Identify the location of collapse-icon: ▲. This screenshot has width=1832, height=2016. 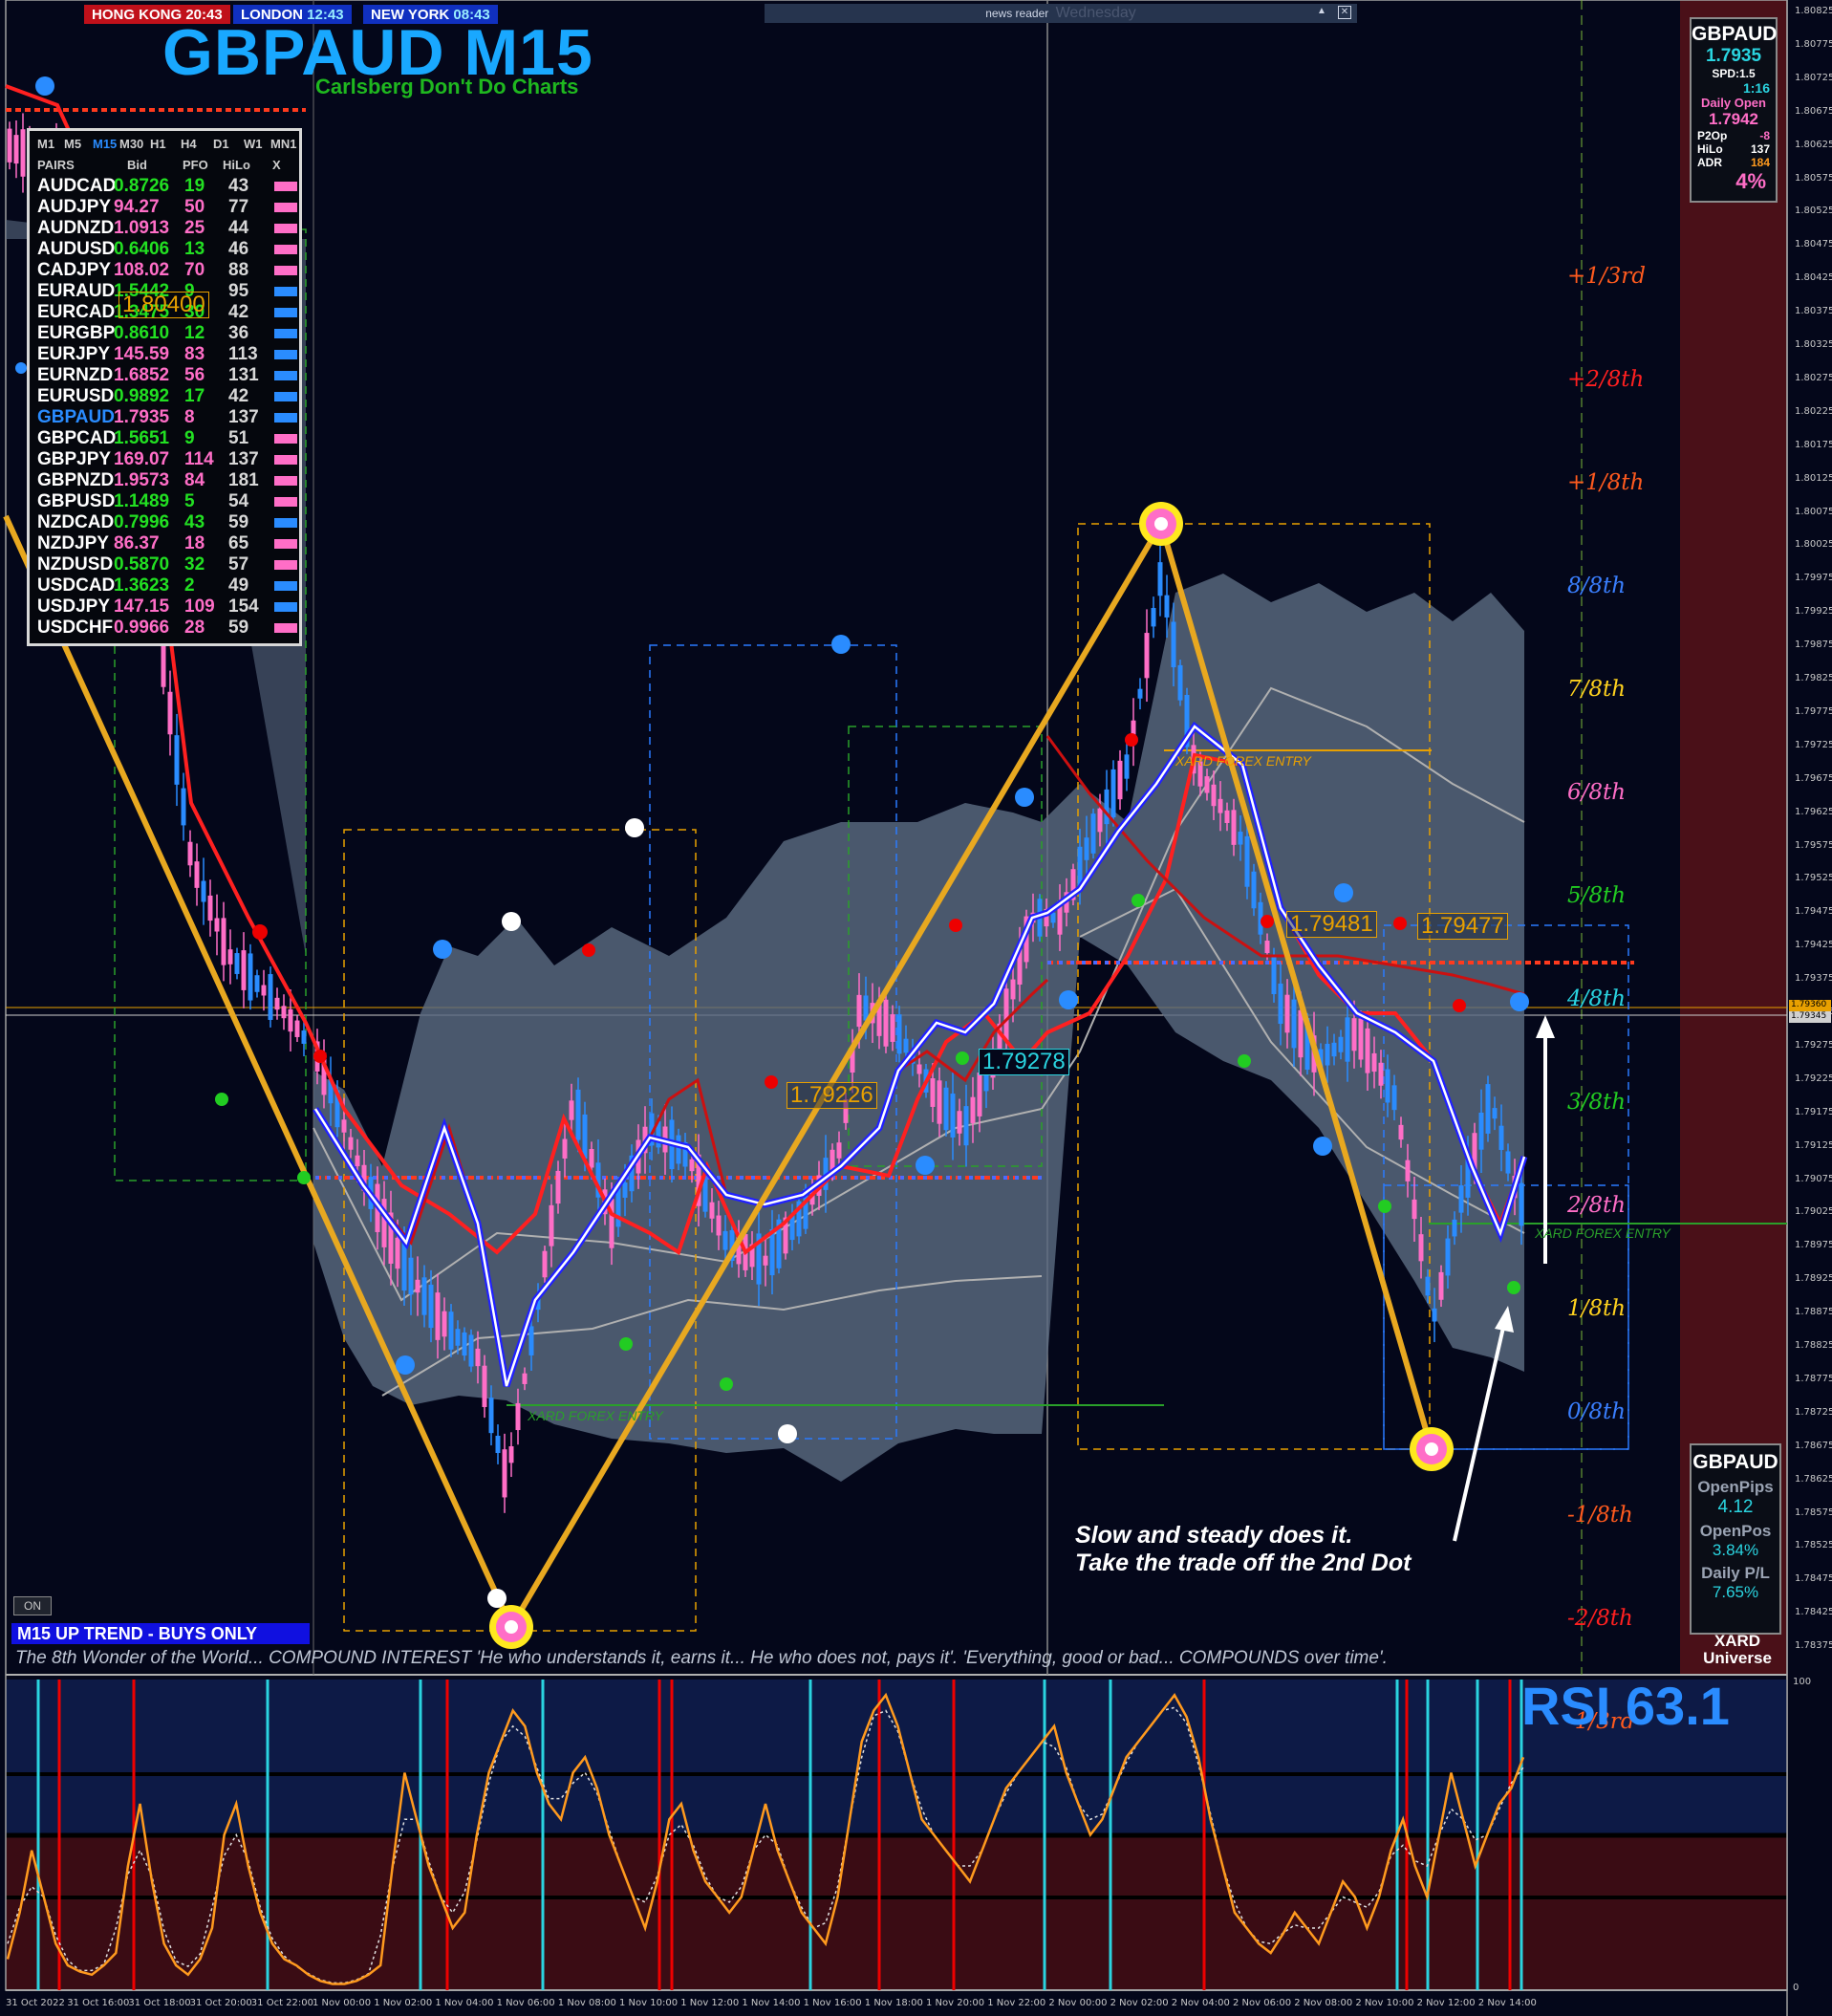
(1321, 12).